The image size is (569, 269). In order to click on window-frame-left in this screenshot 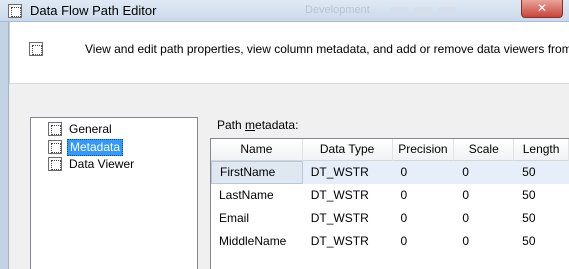, I will do `click(4, 145)`.